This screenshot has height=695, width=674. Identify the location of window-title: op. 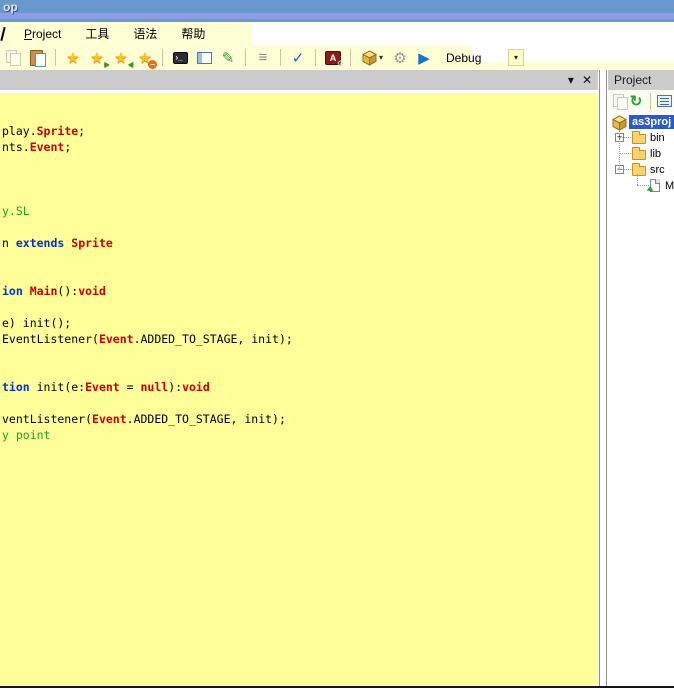
(10, 7).